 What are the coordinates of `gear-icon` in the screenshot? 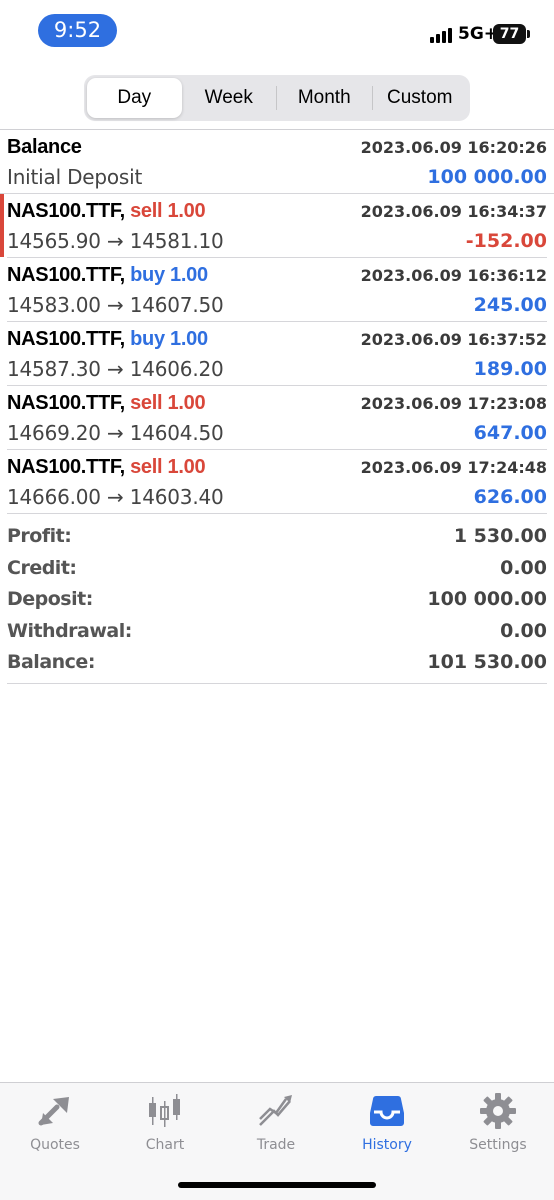 It's located at (498, 1111).